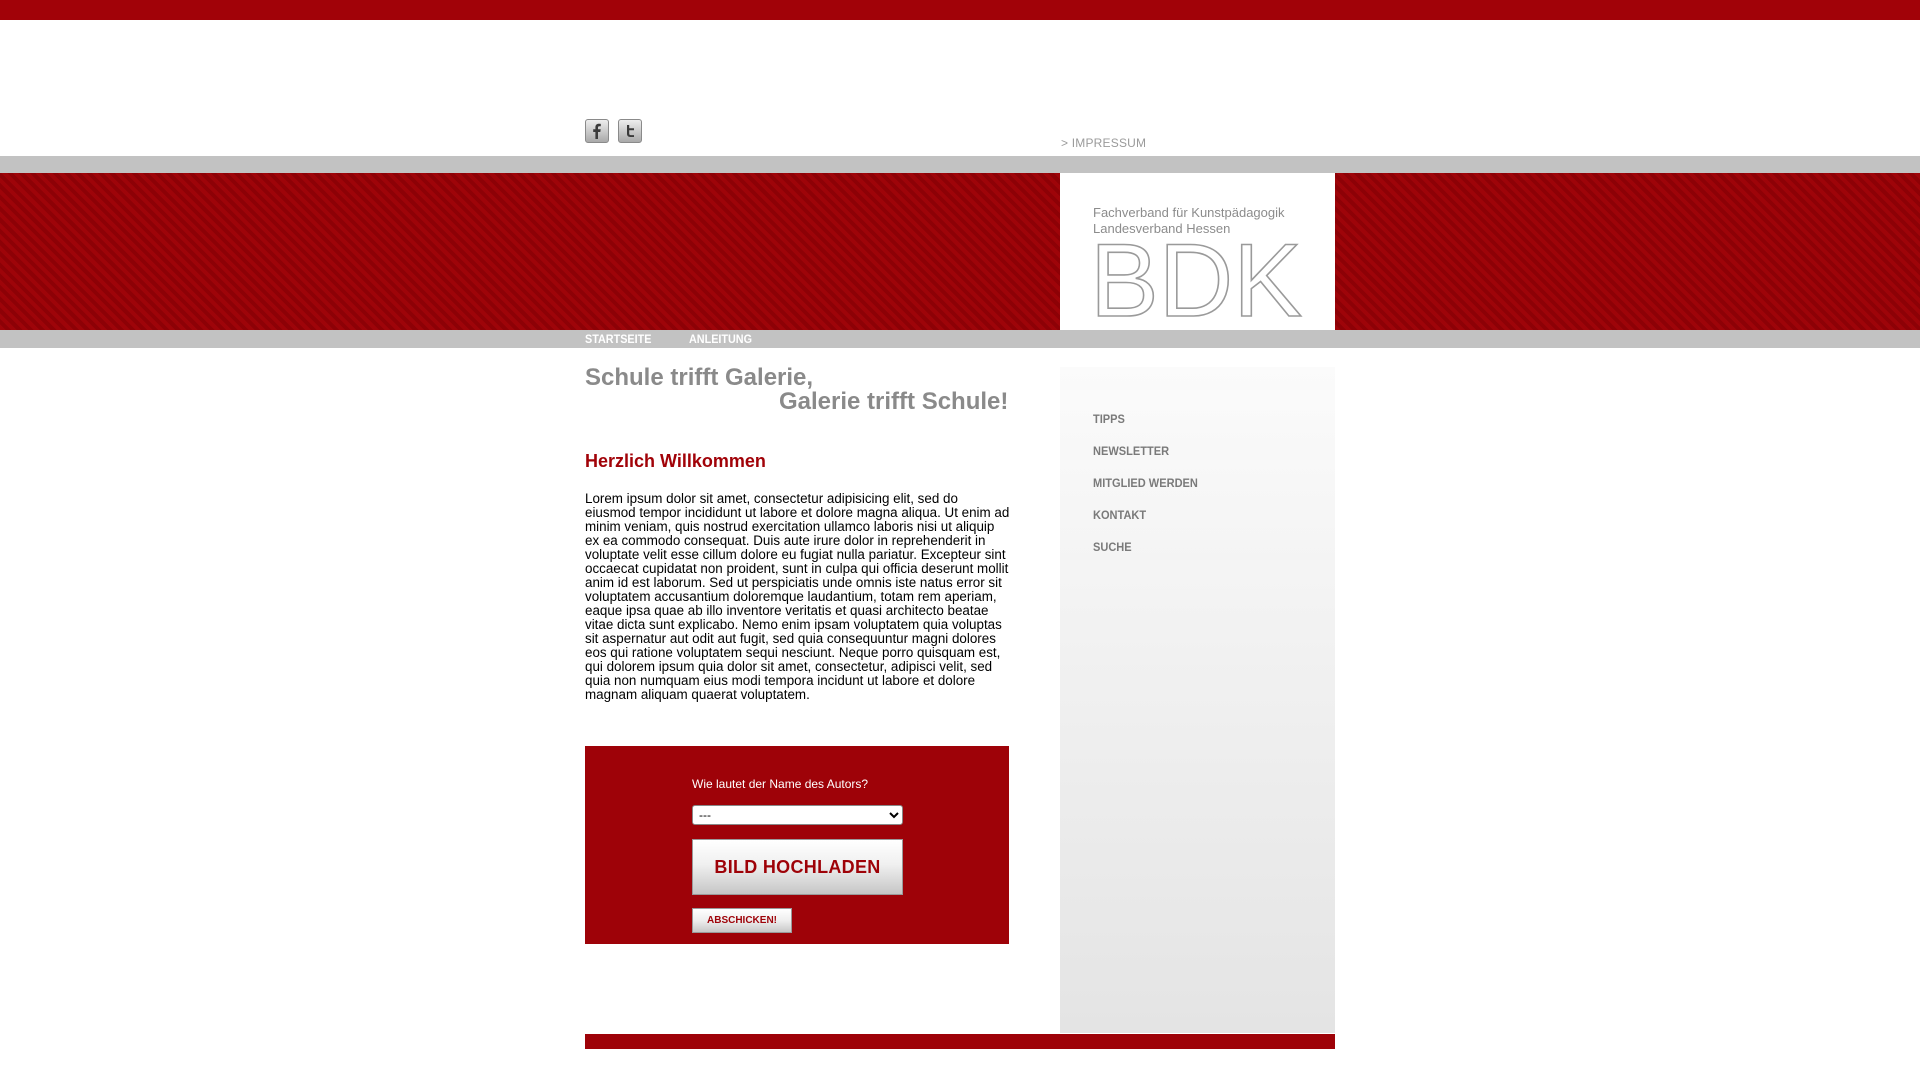  What do you see at coordinates (720, 339) in the screenshot?
I see `nav-anleitung: ANLEITUNG` at bounding box center [720, 339].